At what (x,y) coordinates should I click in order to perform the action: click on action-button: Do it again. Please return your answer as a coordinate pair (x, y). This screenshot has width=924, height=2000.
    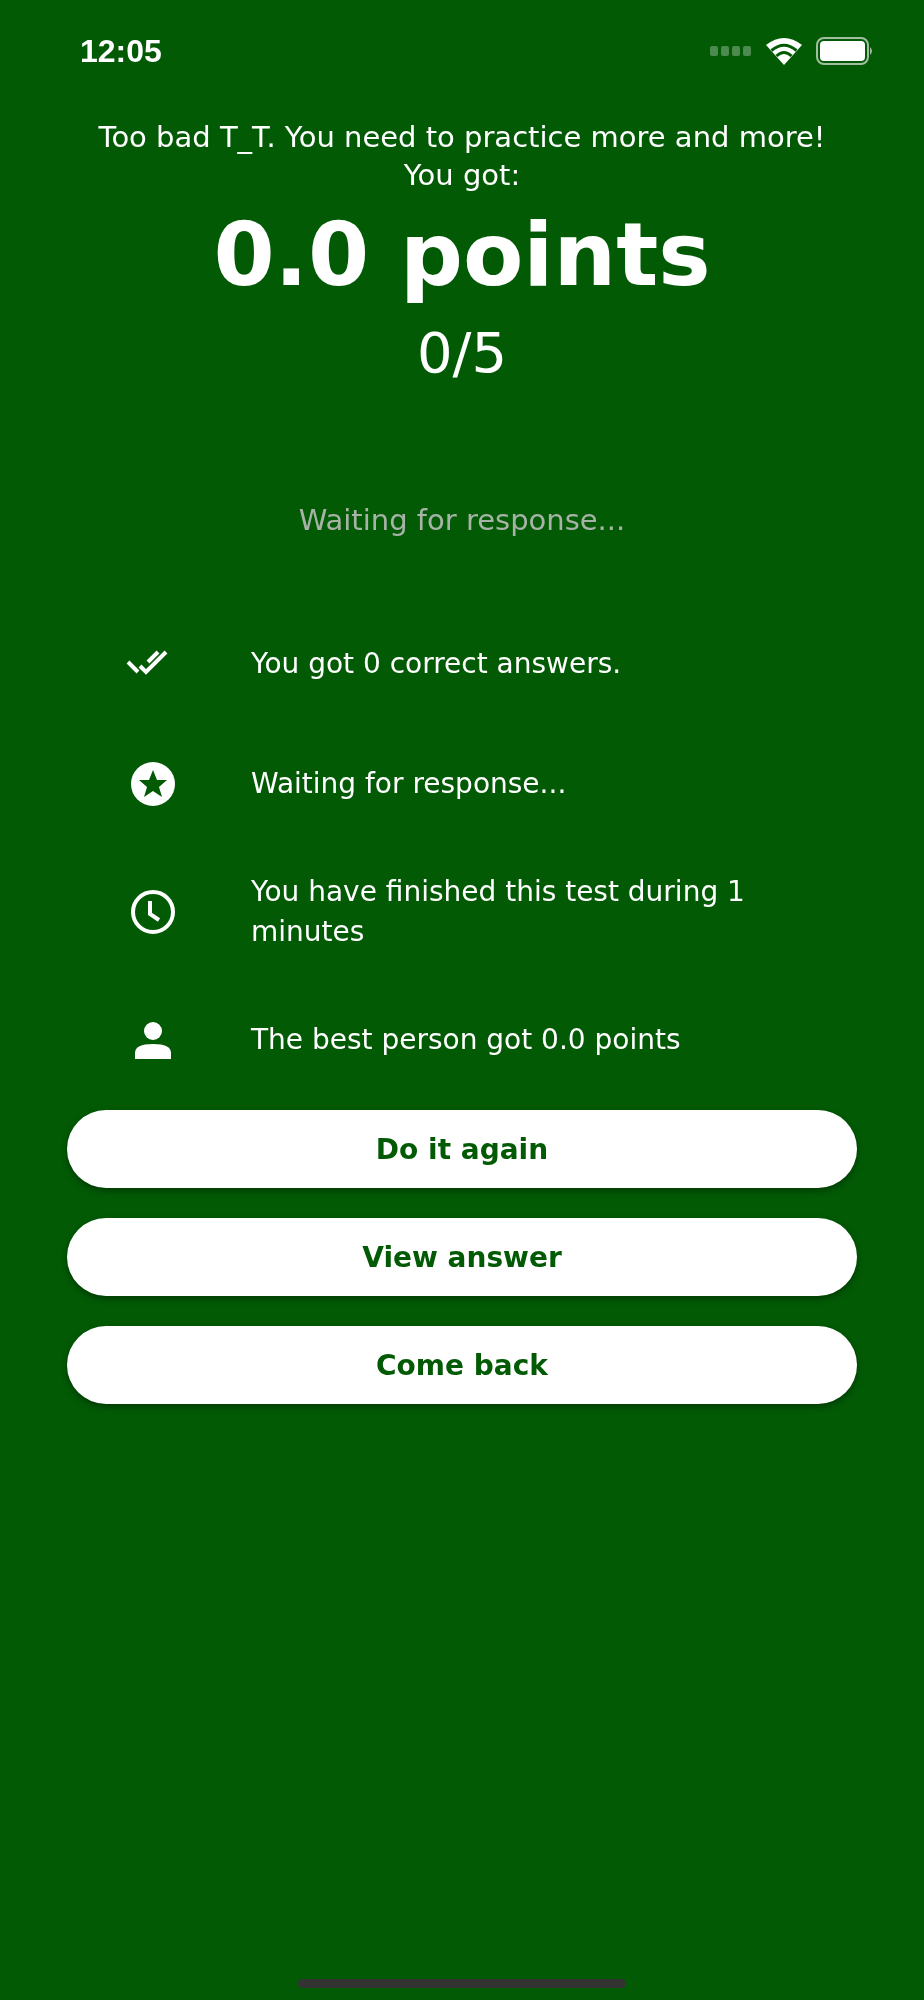
    Looking at the image, I should click on (462, 1149).